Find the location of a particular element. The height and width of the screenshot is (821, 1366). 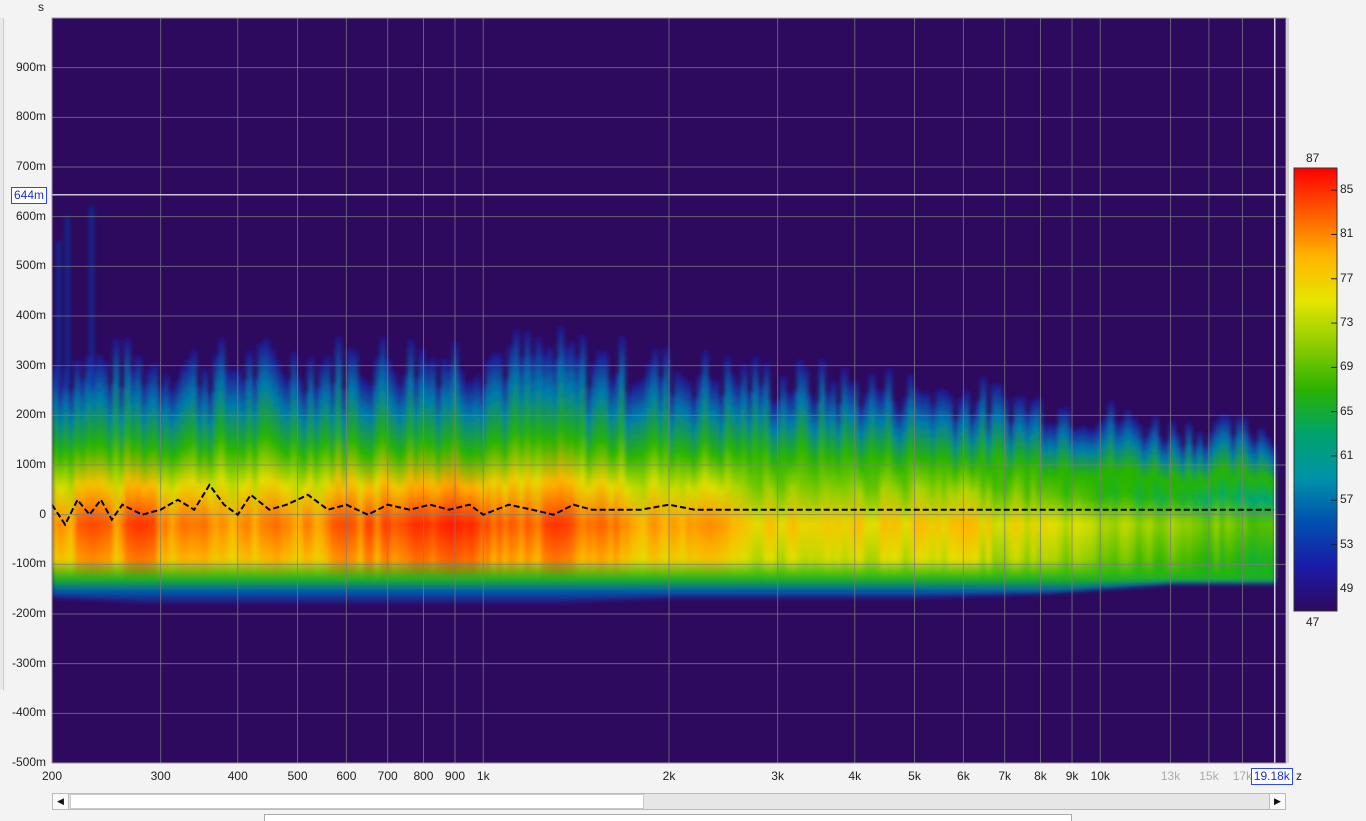

x-tick-label: 800 is located at coordinates (423, 776).